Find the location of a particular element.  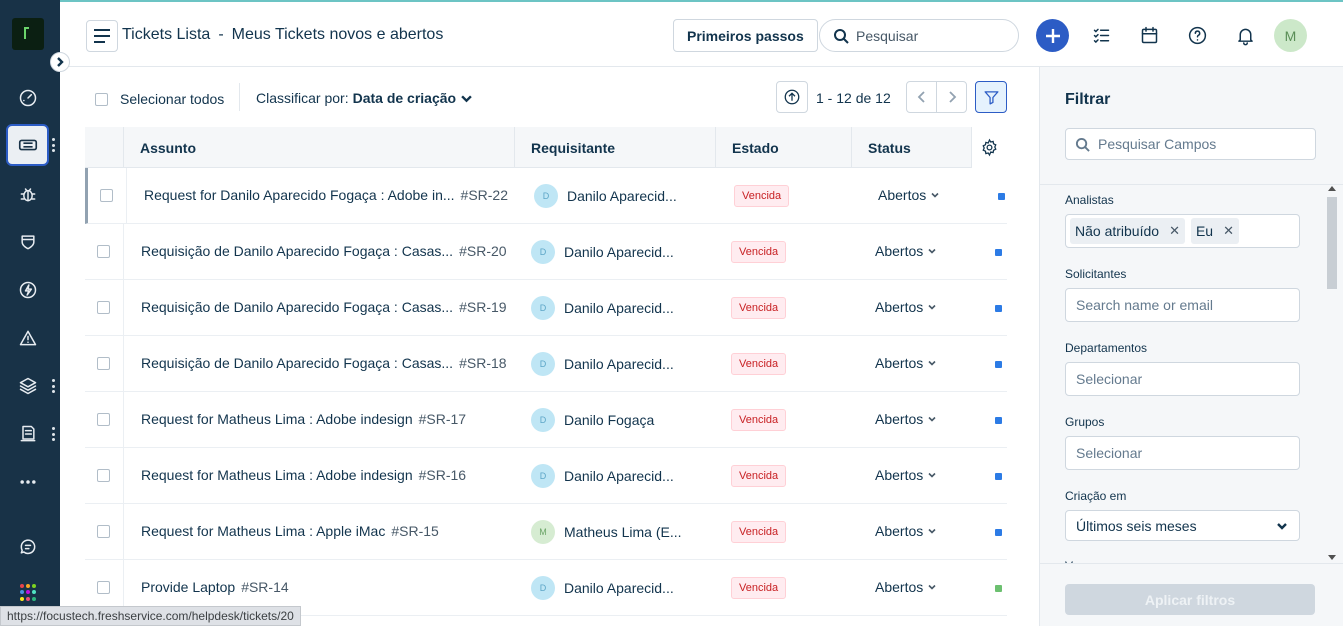

company-logo is located at coordinates (28, 34).